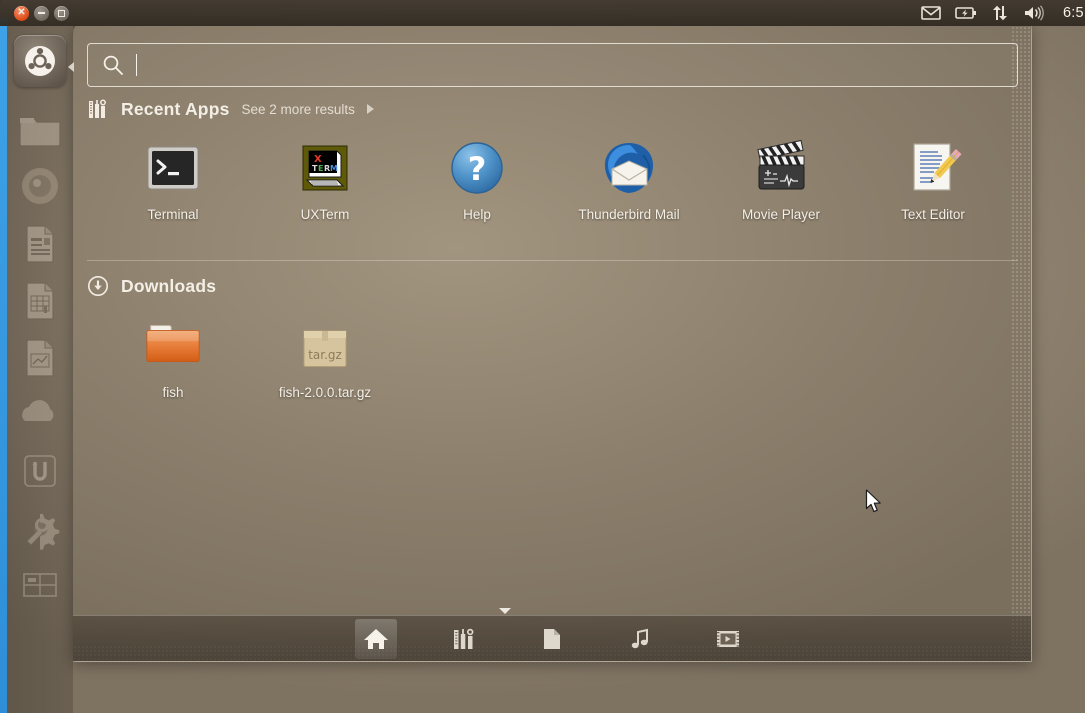 The height and width of the screenshot is (713, 1085). I want to click on lens-home, so click(376, 638).